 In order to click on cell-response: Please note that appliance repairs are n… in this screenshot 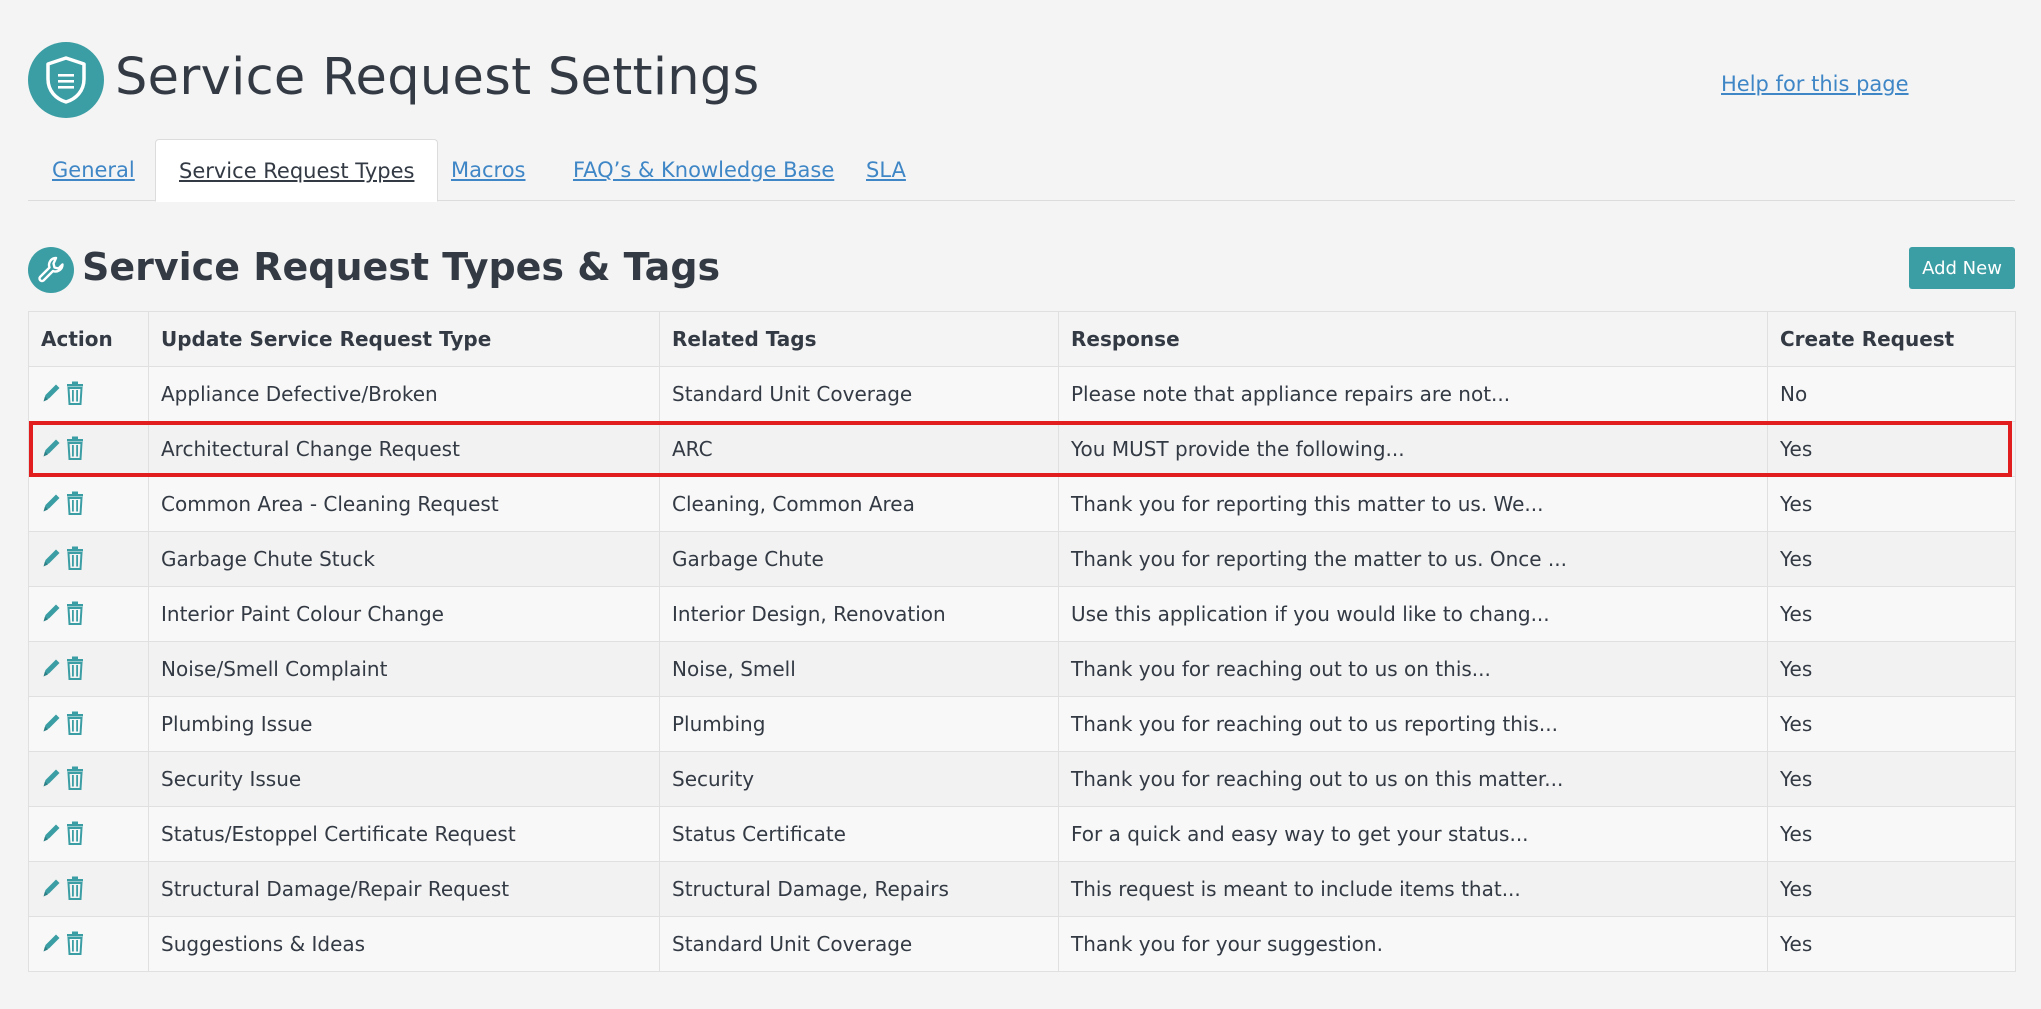, I will do `click(1413, 394)`.